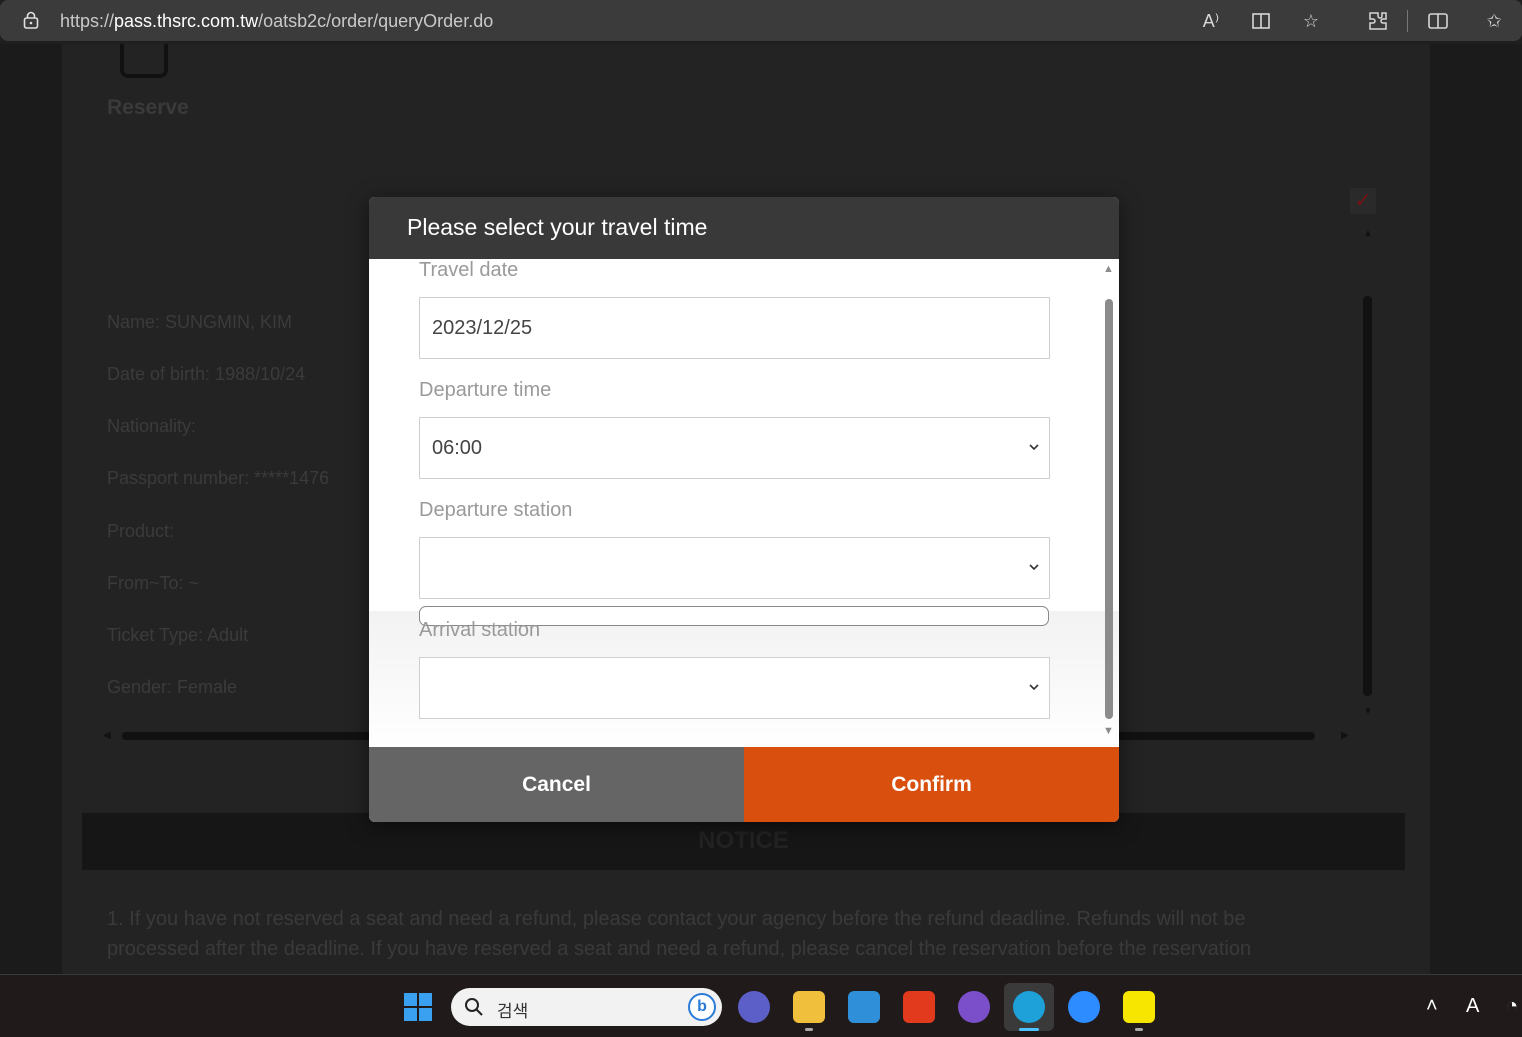  I want to click on favorites-collection-icon: ✩, so click(1494, 21).